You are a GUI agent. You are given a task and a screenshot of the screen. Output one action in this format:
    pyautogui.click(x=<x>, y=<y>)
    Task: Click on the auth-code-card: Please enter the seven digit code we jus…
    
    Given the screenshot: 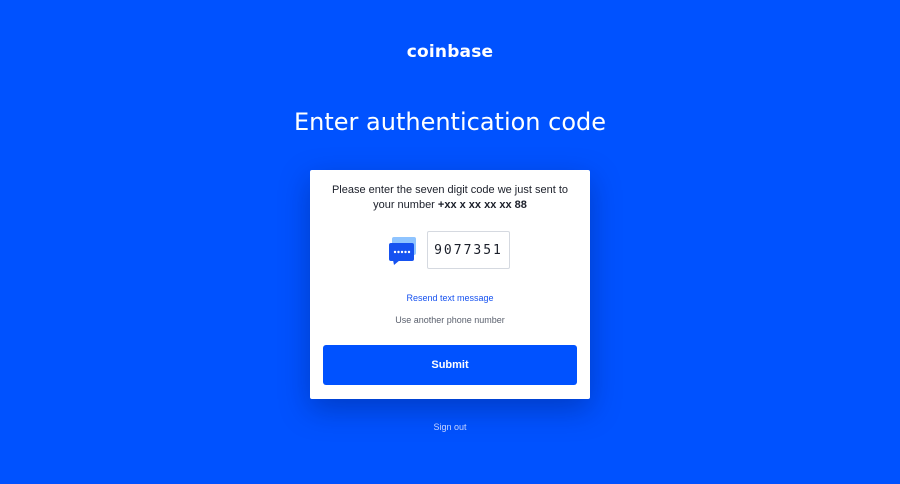 What is the action you would take?
    pyautogui.click(x=450, y=284)
    